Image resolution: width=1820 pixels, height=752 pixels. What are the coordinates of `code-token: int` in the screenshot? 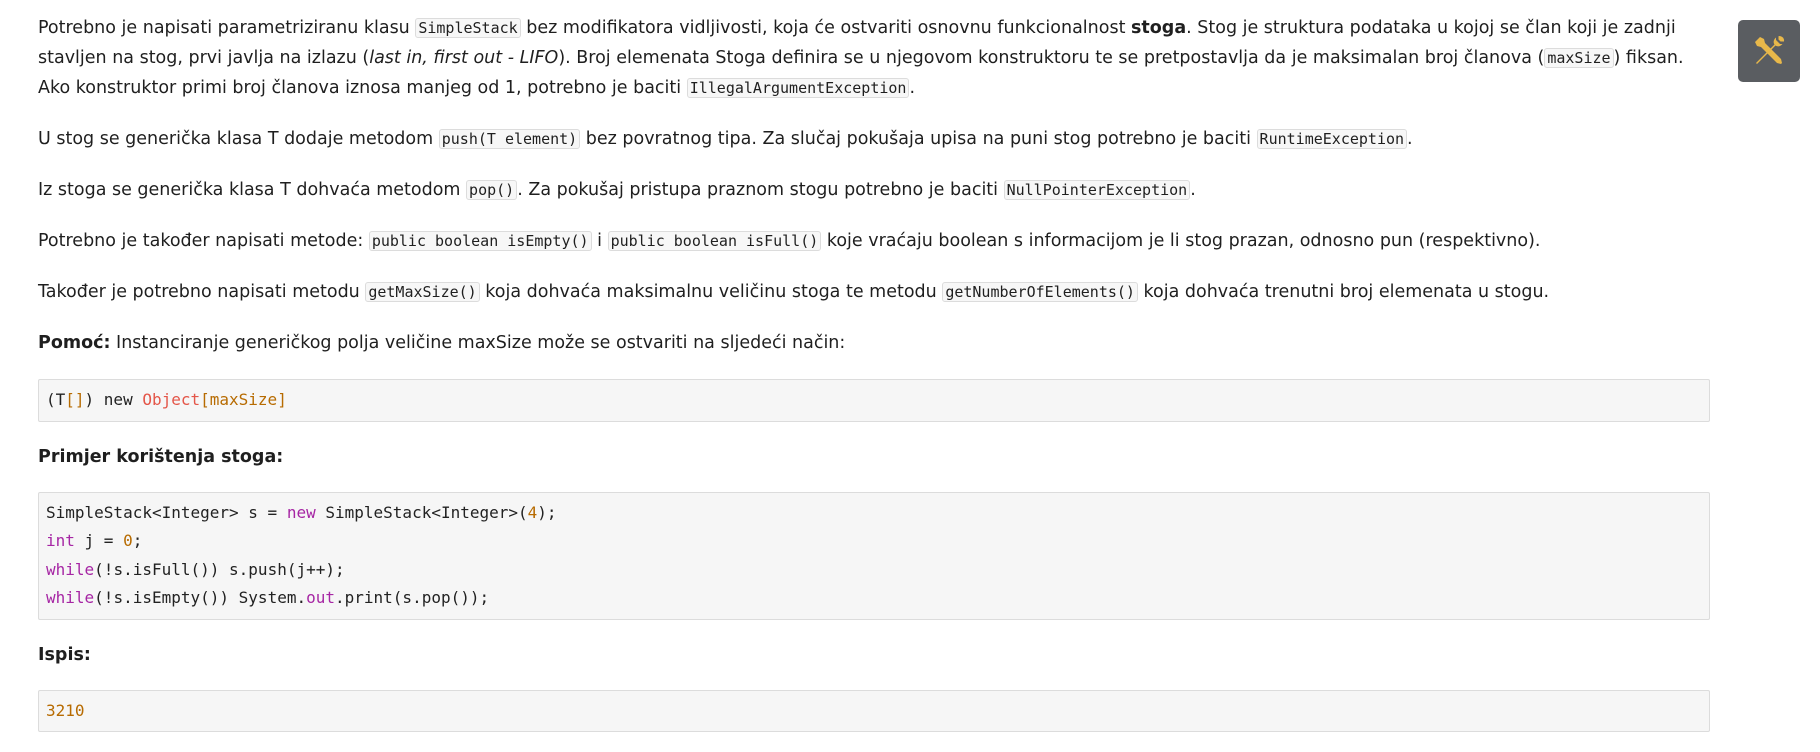 It's located at (60, 540).